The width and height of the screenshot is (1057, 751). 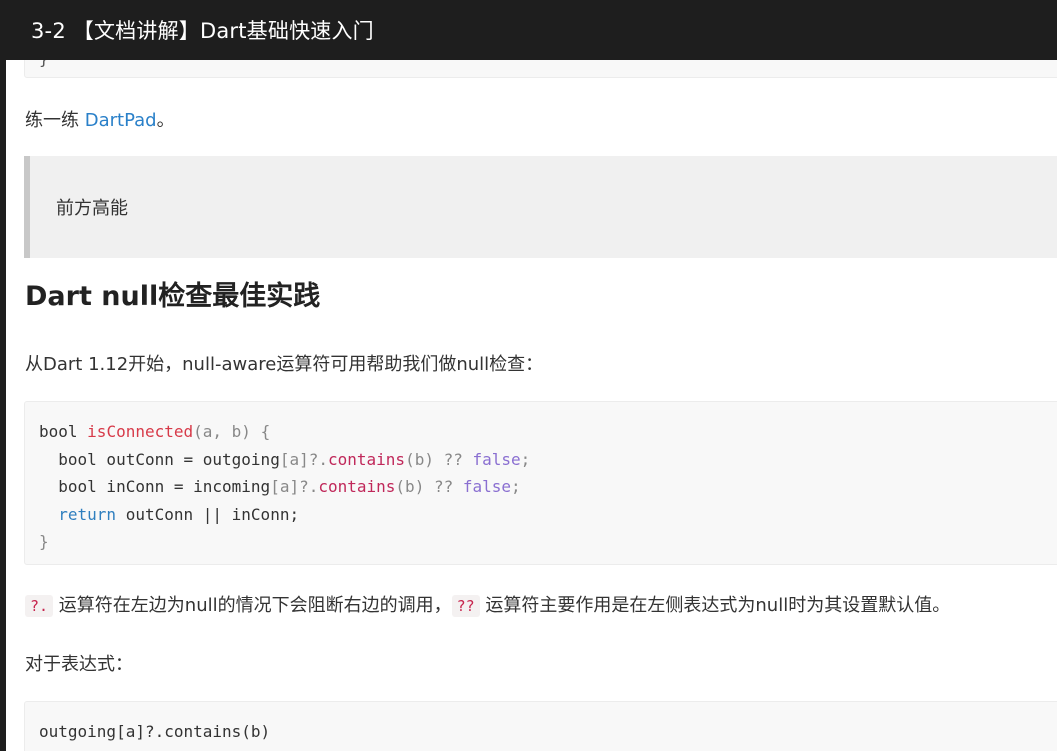 What do you see at coordinates (92, 208) in the screenshot?
I see `blockquote-text: 前方高能` at bounding box center [92, 208].